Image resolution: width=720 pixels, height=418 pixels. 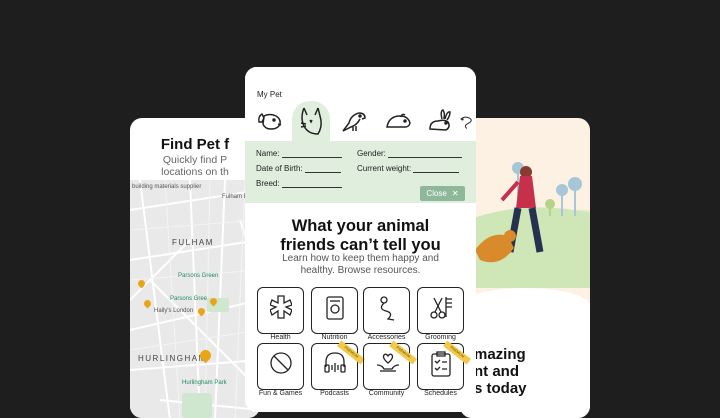 What do you see at coordinates (424, 153) in the screenshot?
I see `gender-input-line` at bounding box center [424, 153].